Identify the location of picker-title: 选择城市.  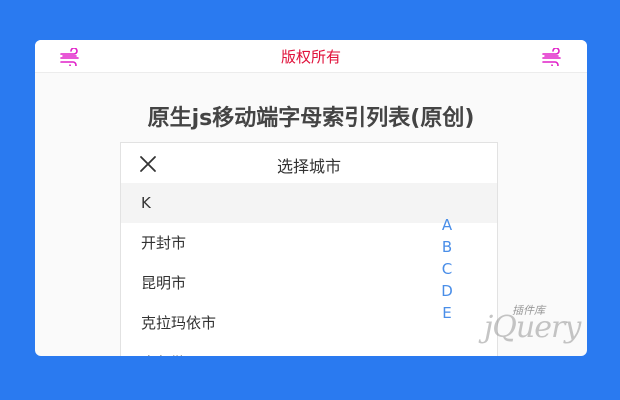
(308, 166).